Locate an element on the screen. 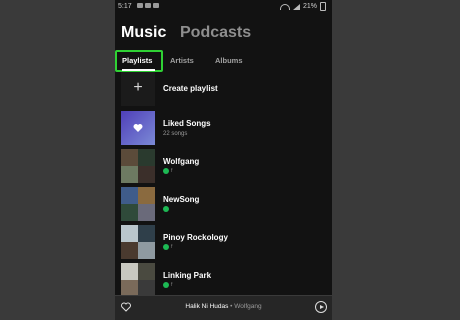 The height and width of the screenshot is (320, 460). create-playlist-row: + Create playlist is located at coordinates (223, 90).